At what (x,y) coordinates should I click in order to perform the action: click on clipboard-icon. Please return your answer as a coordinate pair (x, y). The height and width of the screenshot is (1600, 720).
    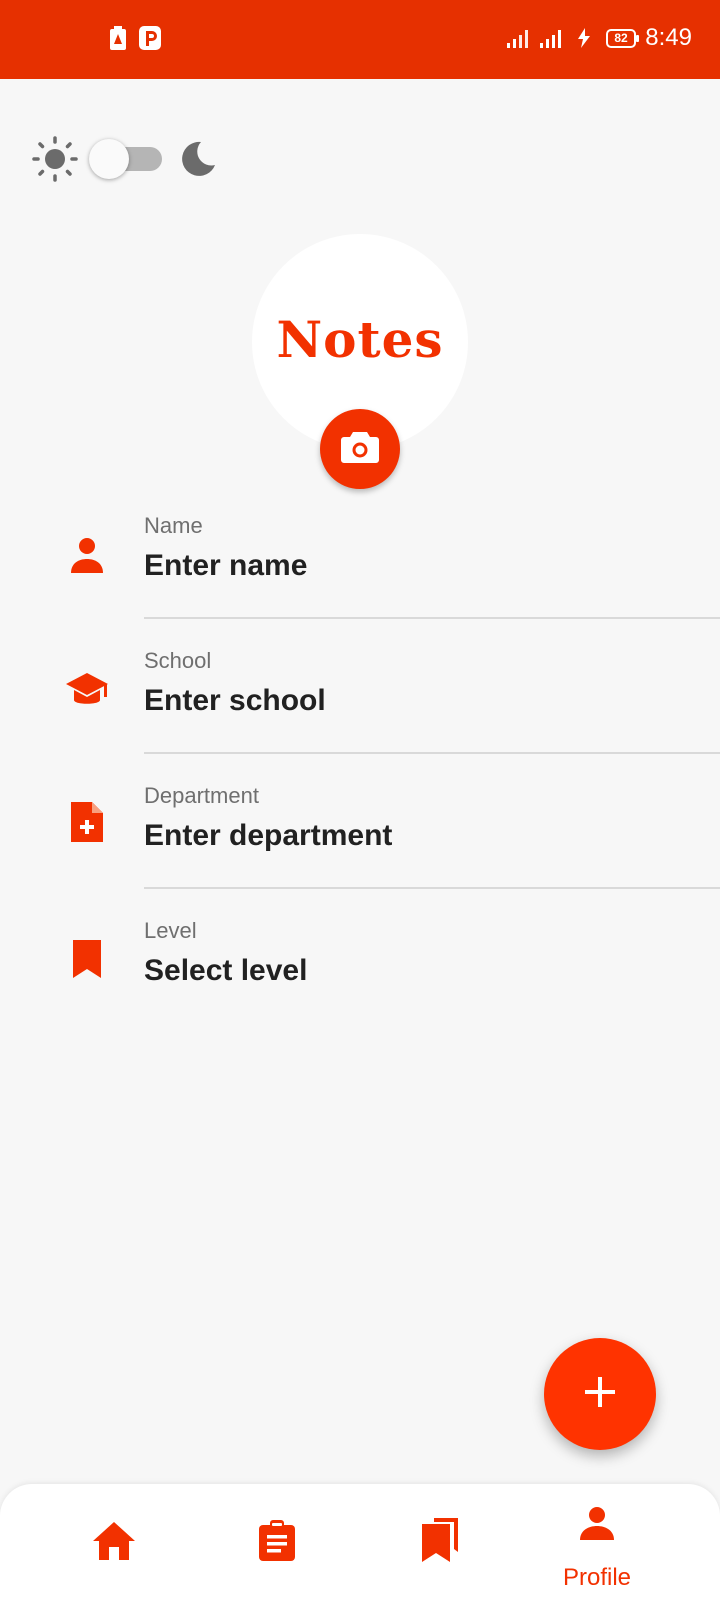
    Looking at the image, I should click on (277, 1543).